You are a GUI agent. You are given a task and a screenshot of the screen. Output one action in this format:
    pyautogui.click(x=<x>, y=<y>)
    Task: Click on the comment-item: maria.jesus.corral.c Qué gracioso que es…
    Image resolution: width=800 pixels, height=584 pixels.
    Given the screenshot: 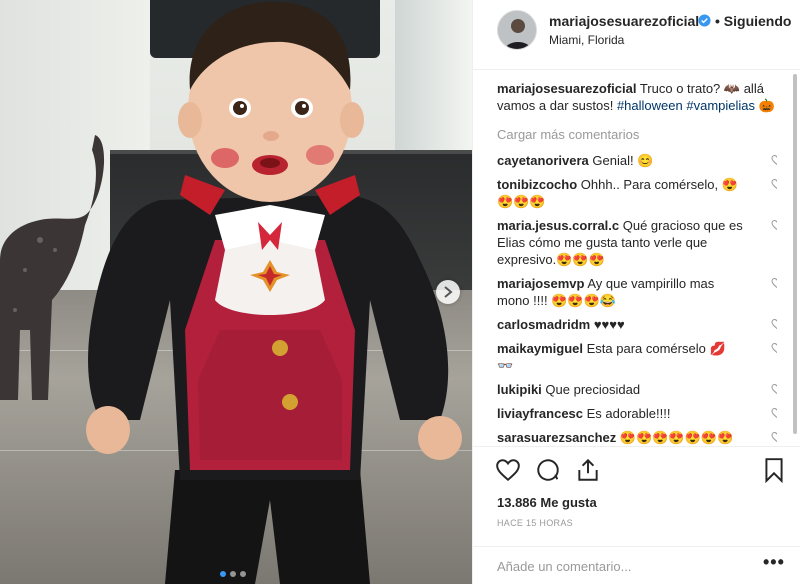 What is the action you would take?
    pyautogui.click(x=637, y=242)
    